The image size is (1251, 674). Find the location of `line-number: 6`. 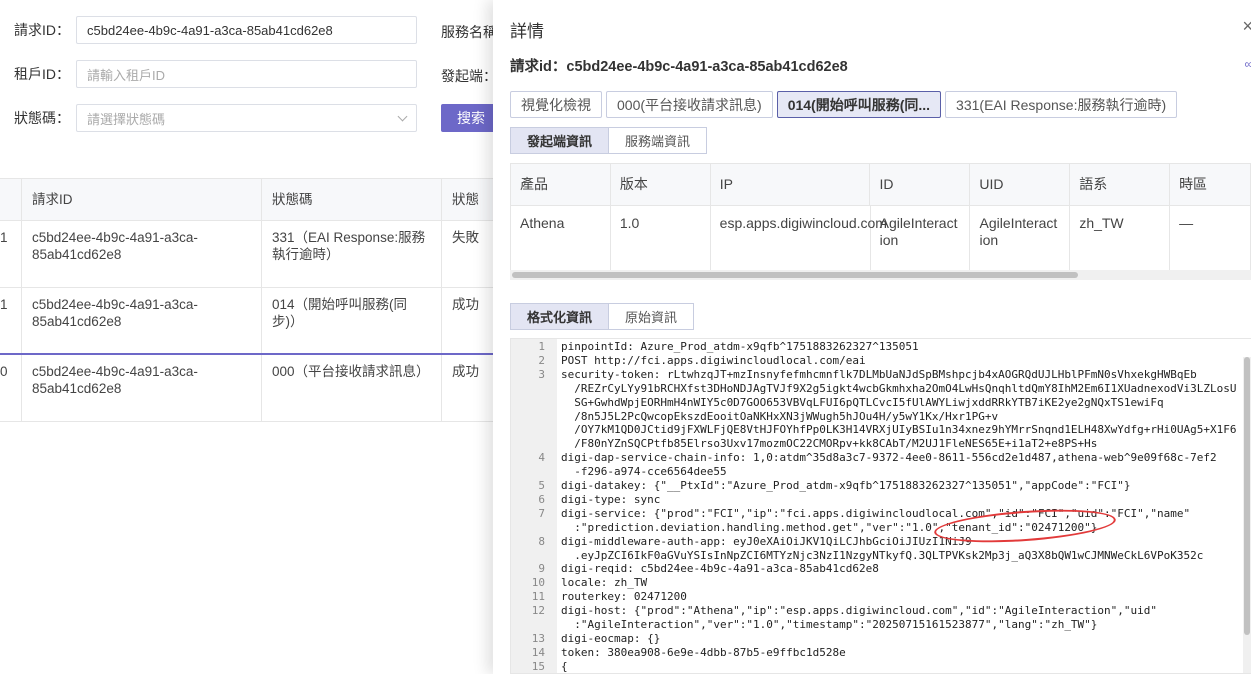

line-number: 6 is located at coordinates (541, 499).